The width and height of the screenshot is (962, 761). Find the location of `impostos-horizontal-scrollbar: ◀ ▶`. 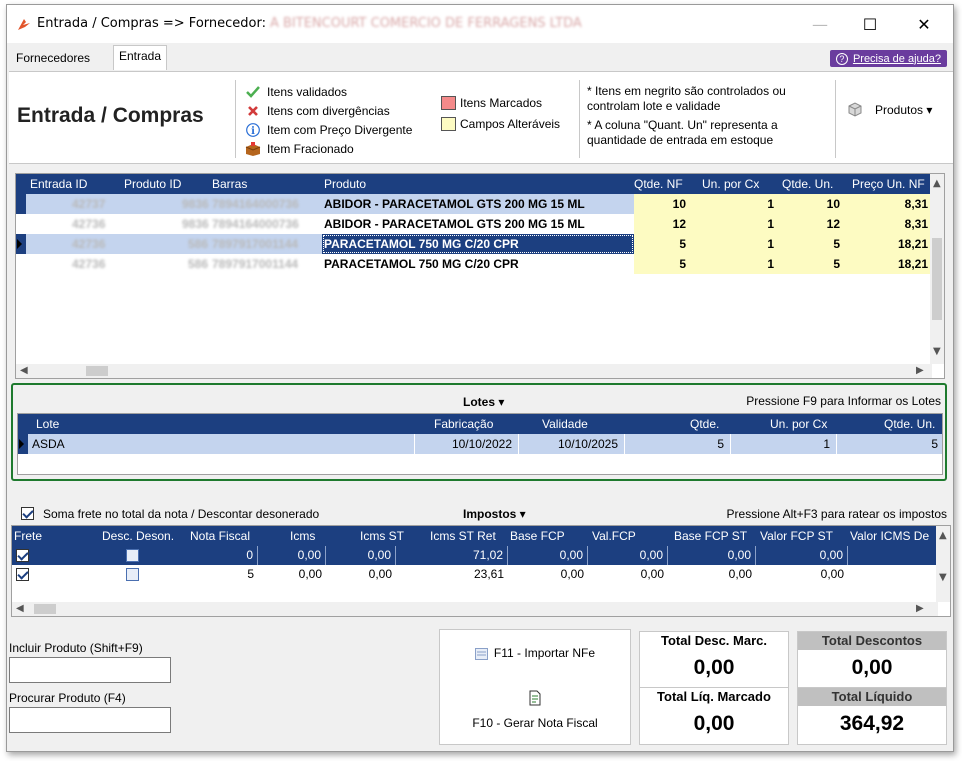

impostos-horizontal-scrollbar: ◀ ▶ is located at coordinates (475, 609).